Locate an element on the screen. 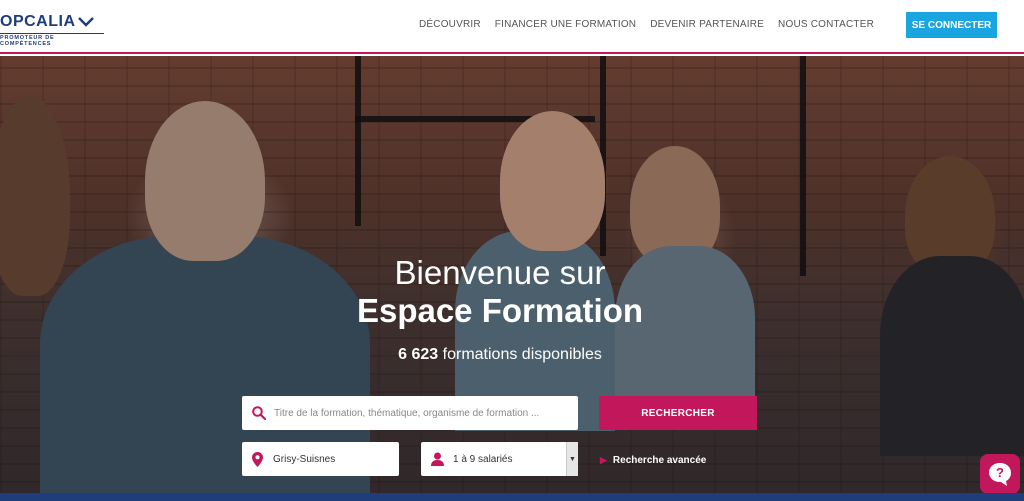 Image resolution: width=1024 pixels, height=501 pixels. logo-tagline: PROMOTEUR DE COMPÉTENCES is located at coordinates (52, 40).